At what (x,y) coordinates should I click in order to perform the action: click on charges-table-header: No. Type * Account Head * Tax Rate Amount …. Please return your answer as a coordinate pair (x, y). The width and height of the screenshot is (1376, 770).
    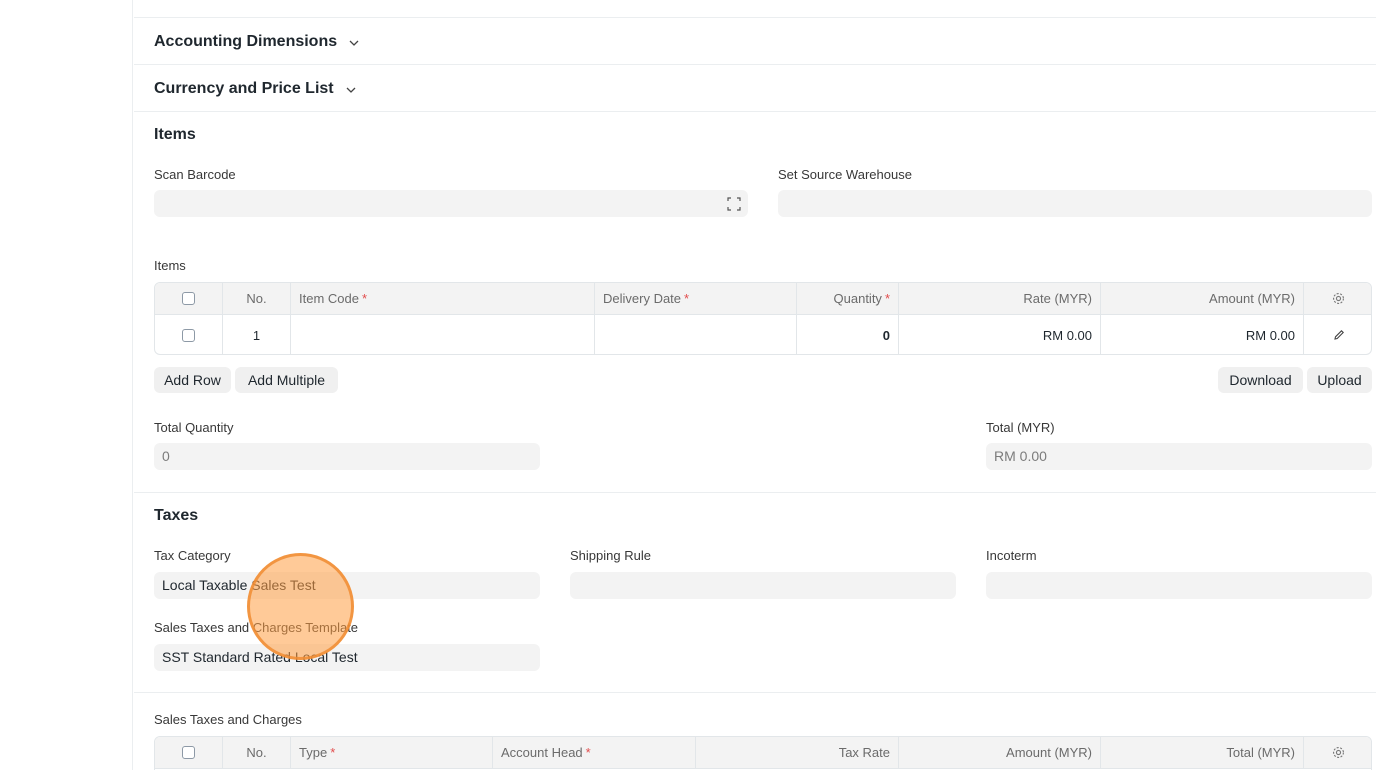
    Looking at the image, I should click on (763, 753).